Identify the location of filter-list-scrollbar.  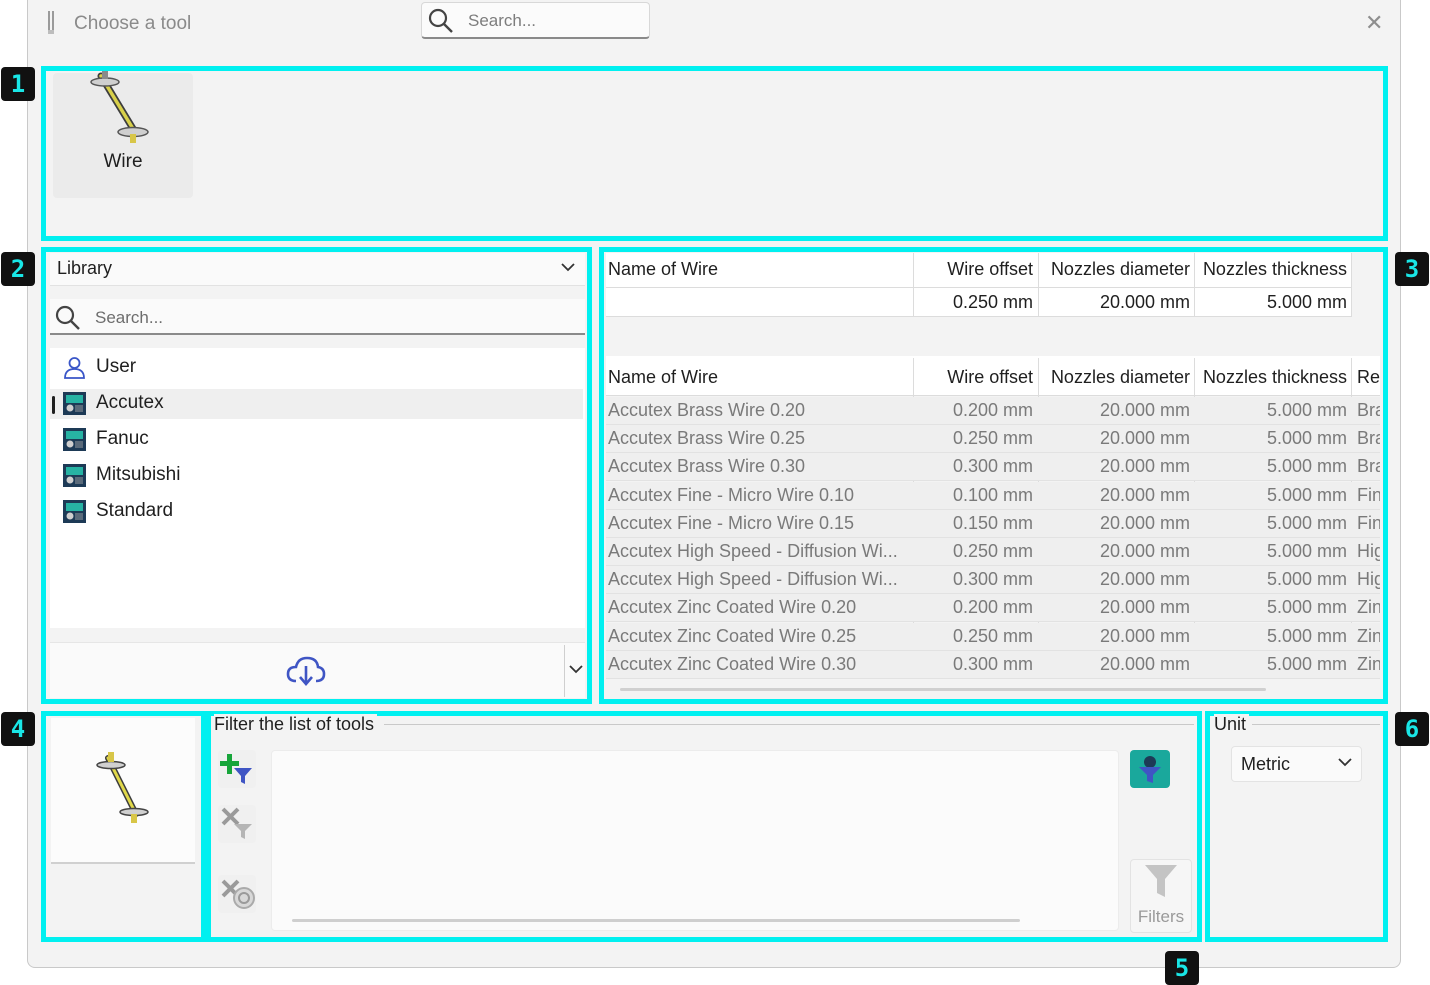
(656, 920).